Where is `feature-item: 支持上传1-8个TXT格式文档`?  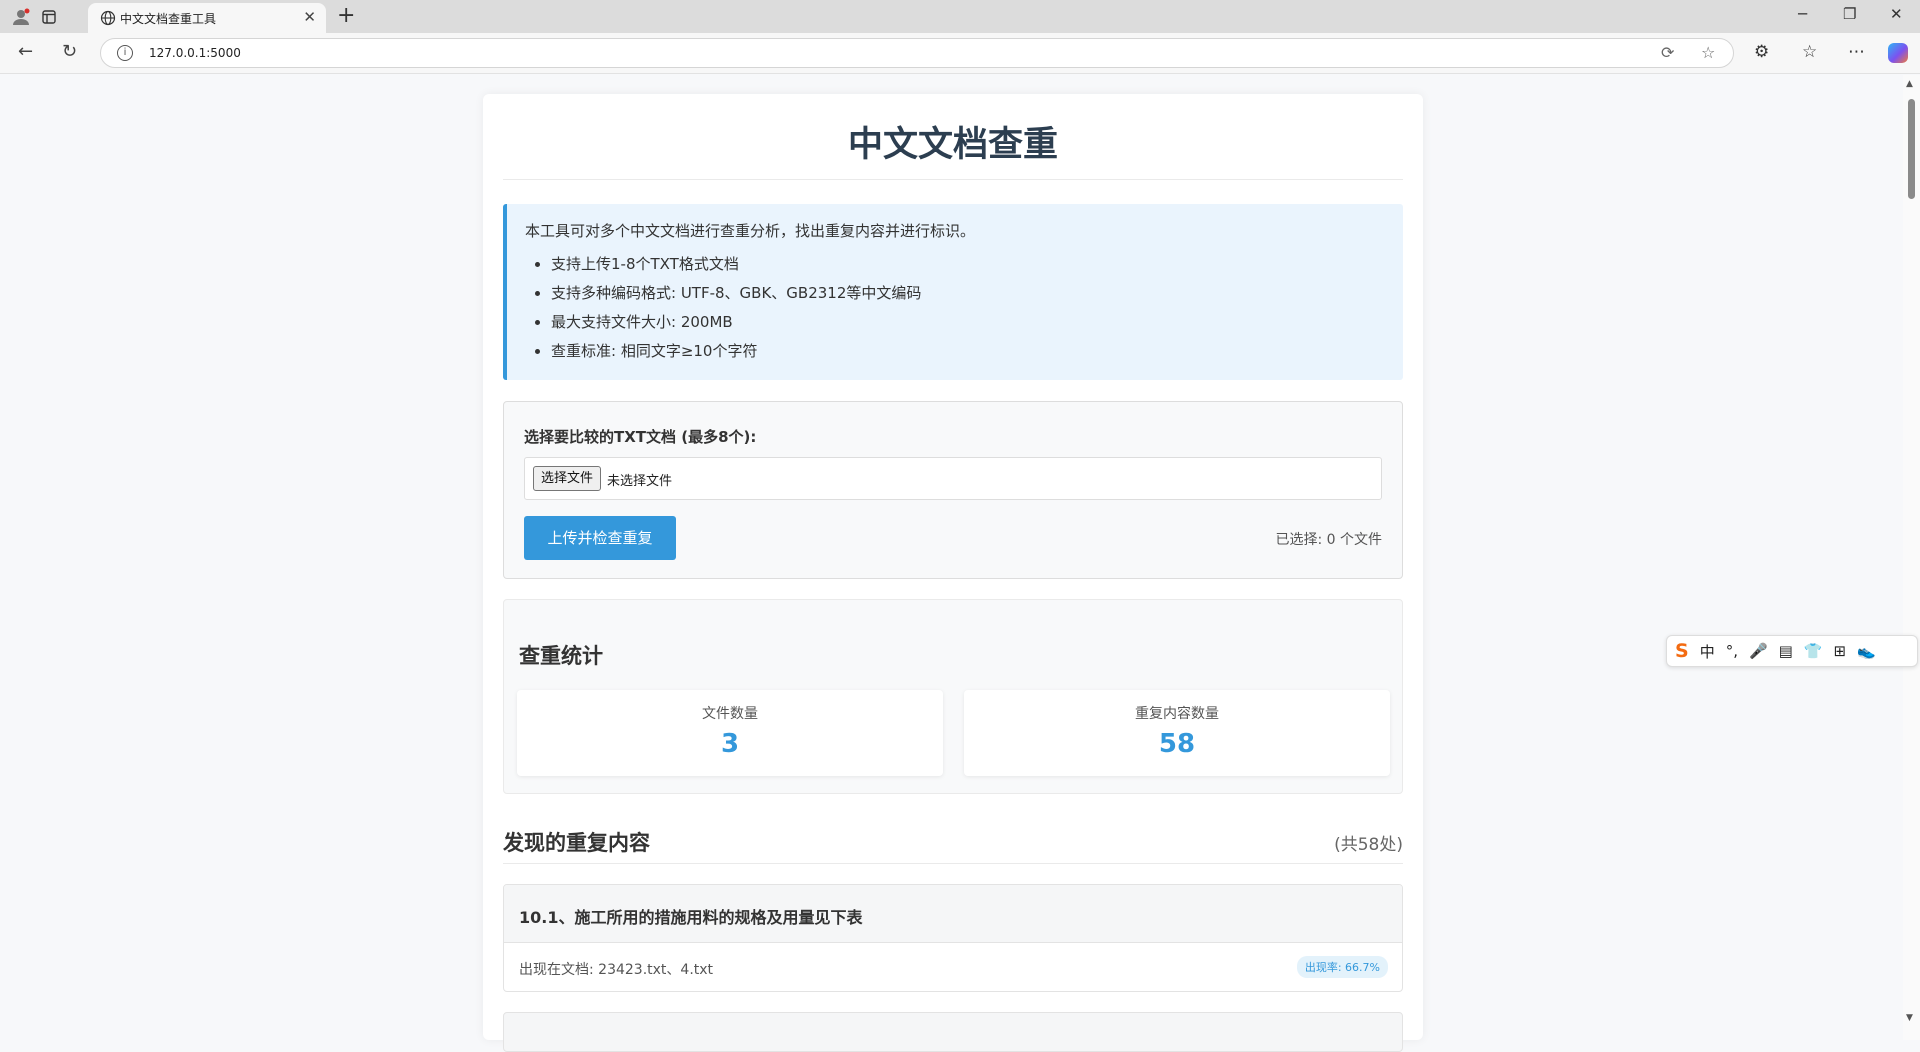 feature-item: 支持上传1-8个TXT格式文档 is located at coordinates (736, 266).